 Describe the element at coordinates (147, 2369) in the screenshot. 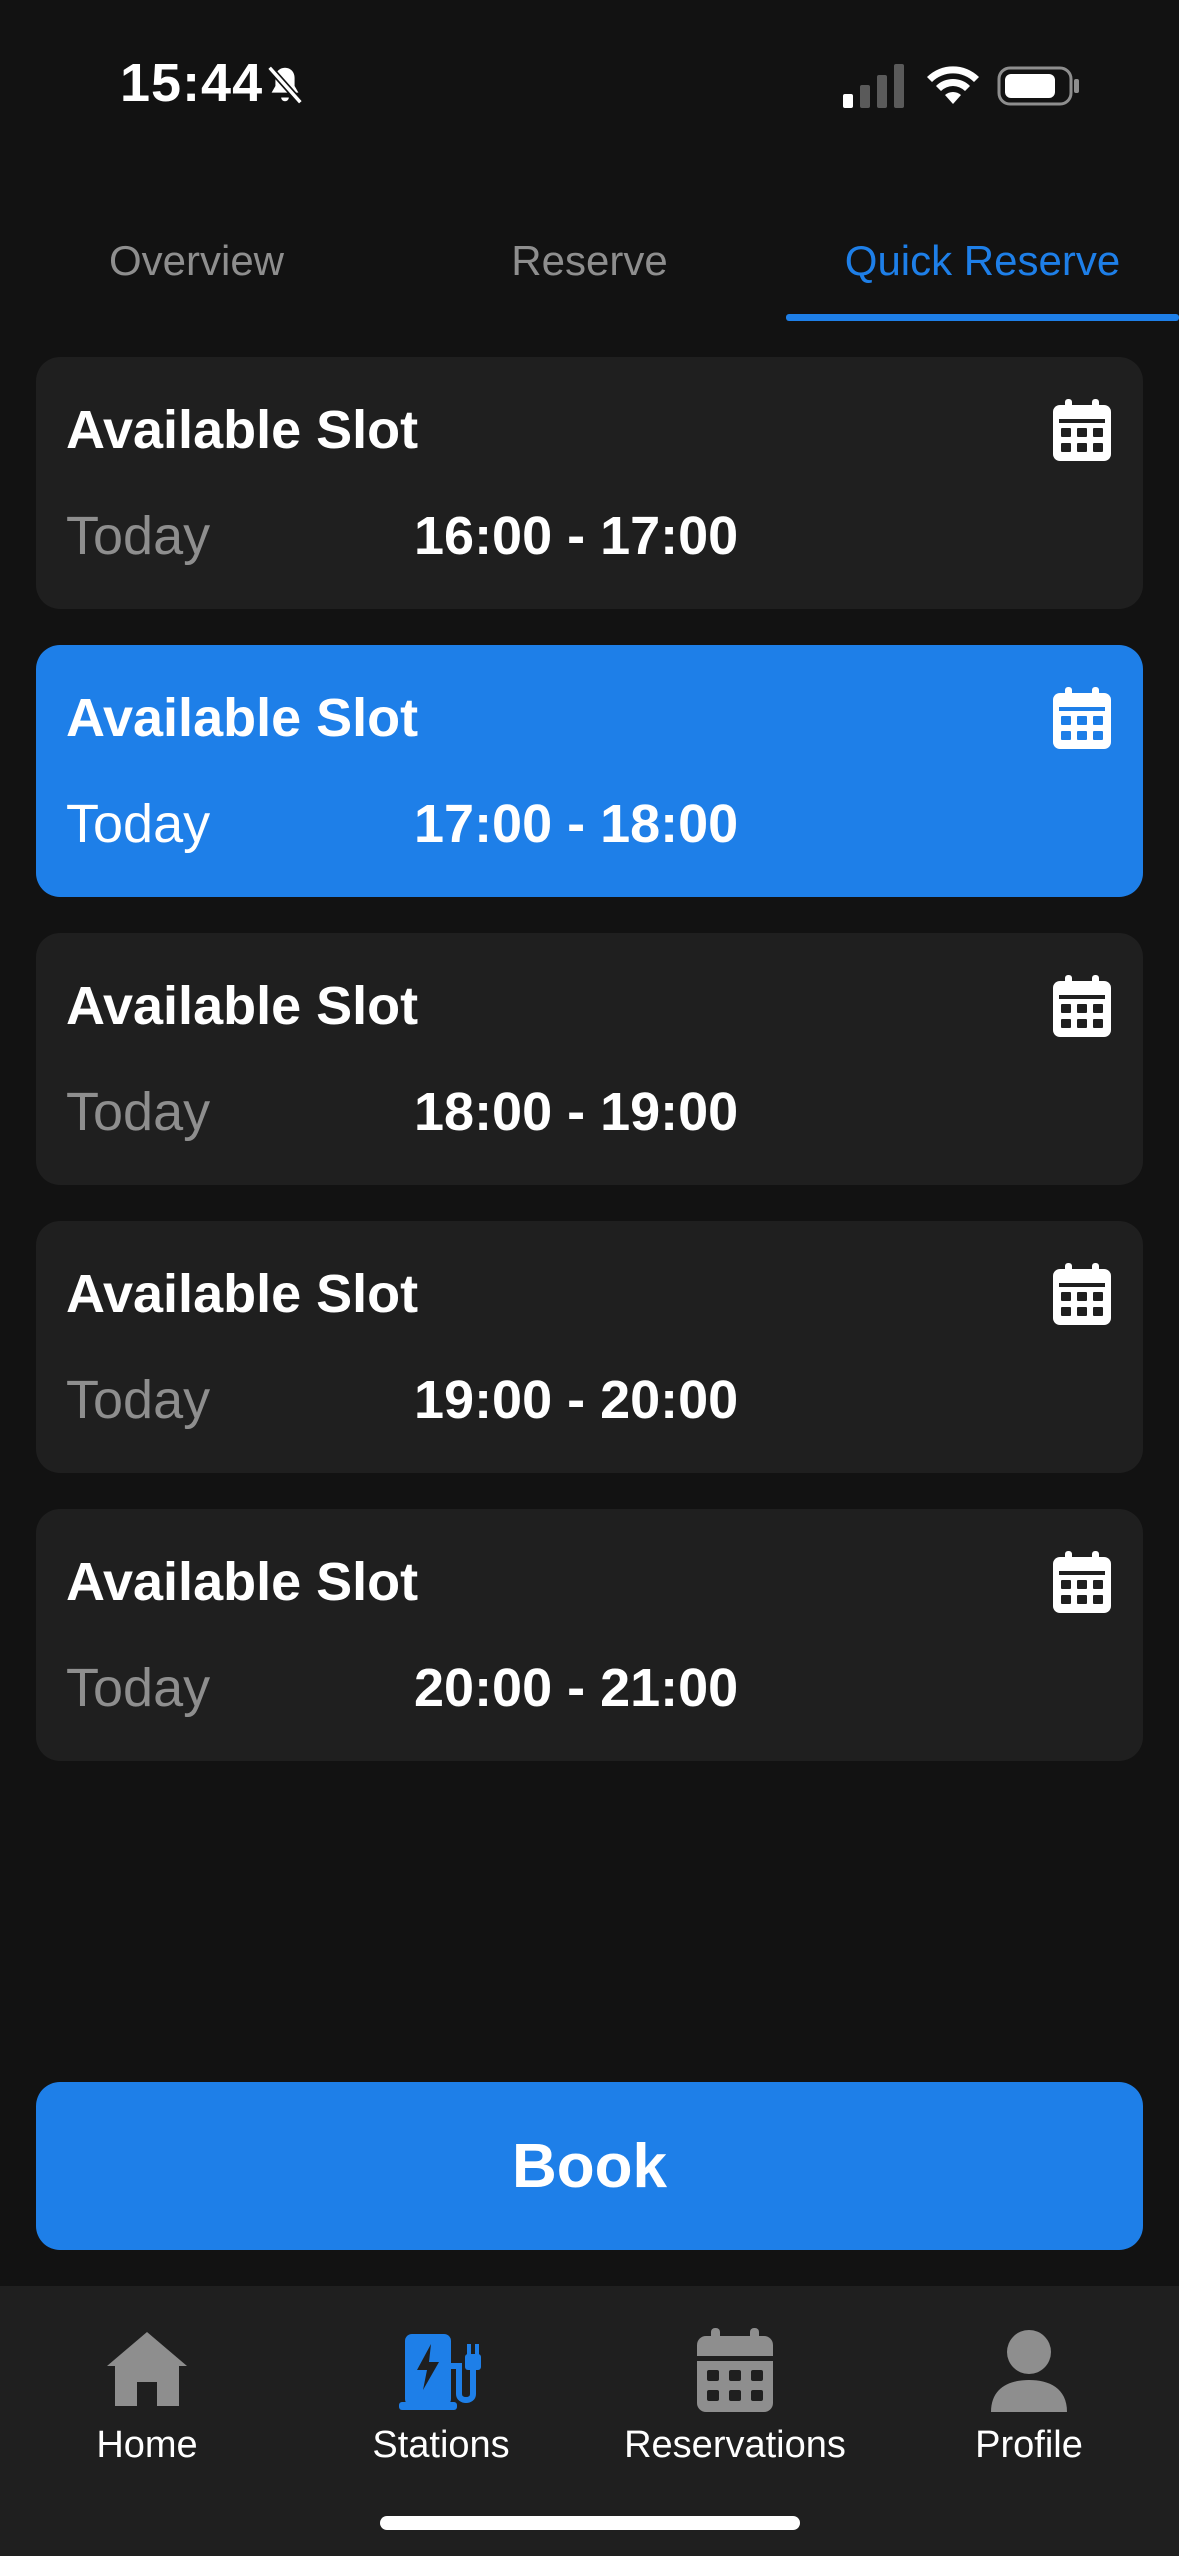

I see `home-icon` at that location.